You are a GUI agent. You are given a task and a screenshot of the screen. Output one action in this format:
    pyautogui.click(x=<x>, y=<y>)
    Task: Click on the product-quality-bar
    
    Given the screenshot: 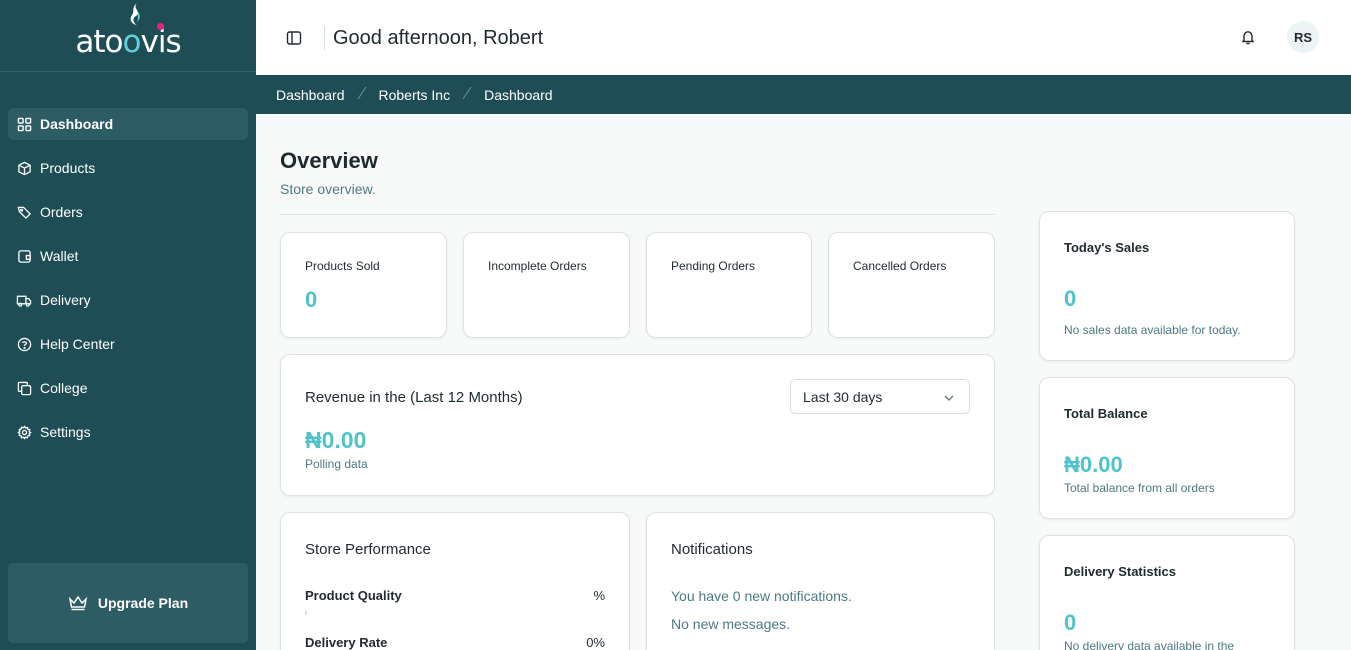 What is the action you would take?
    pyautogui.click(x=306, y=613)
    